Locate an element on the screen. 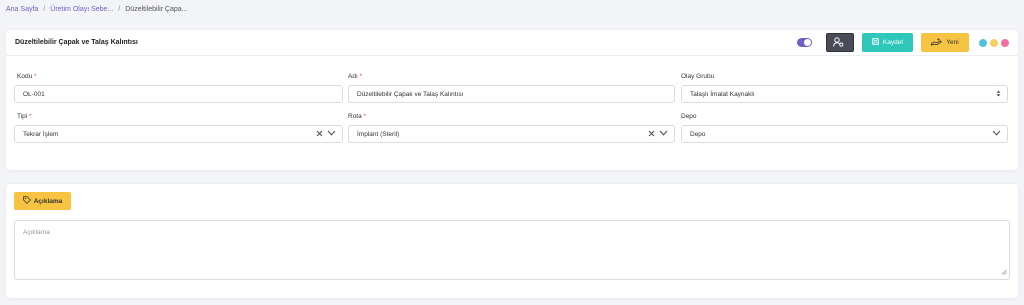  description-button: Açıklama is located at coordinates (42, 201).